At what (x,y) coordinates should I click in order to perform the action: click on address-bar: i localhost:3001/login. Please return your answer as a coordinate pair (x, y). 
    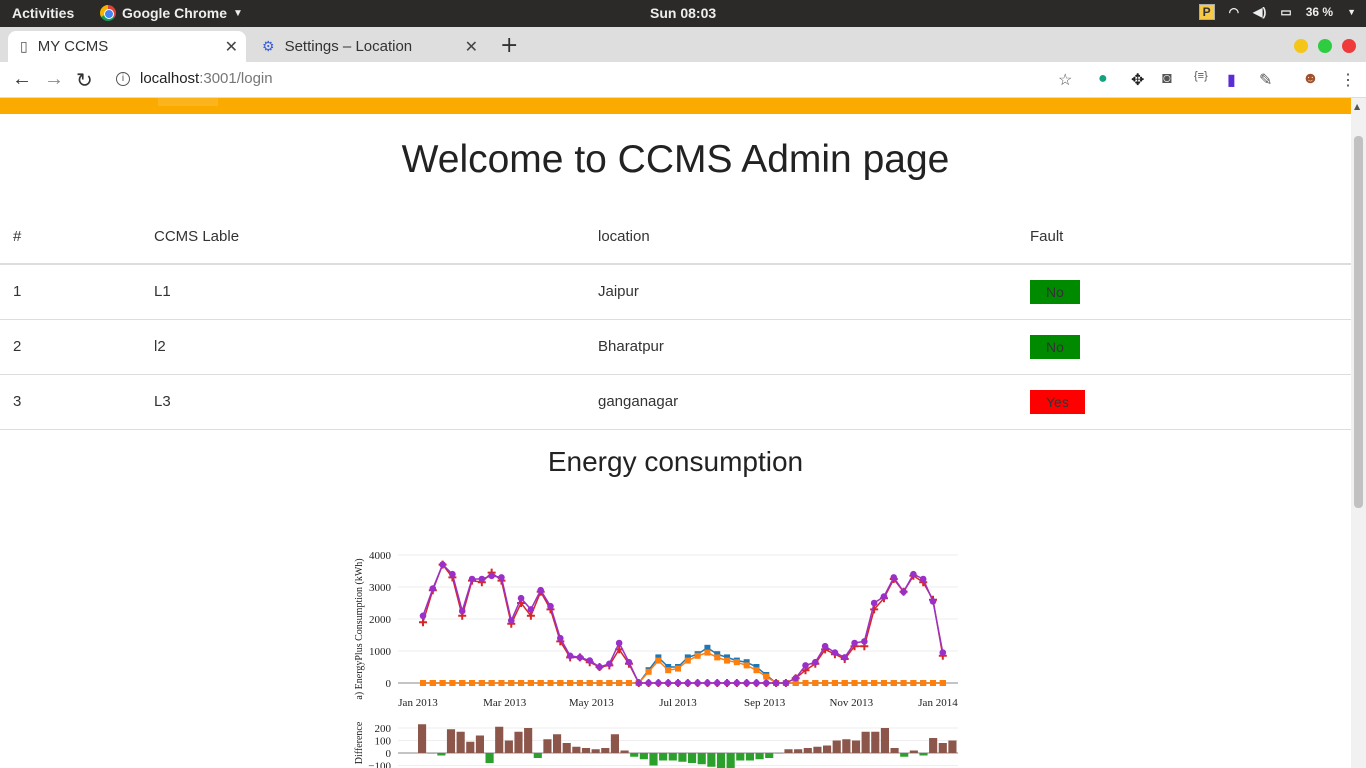
    Looking at the image, I should click on (194, 78).